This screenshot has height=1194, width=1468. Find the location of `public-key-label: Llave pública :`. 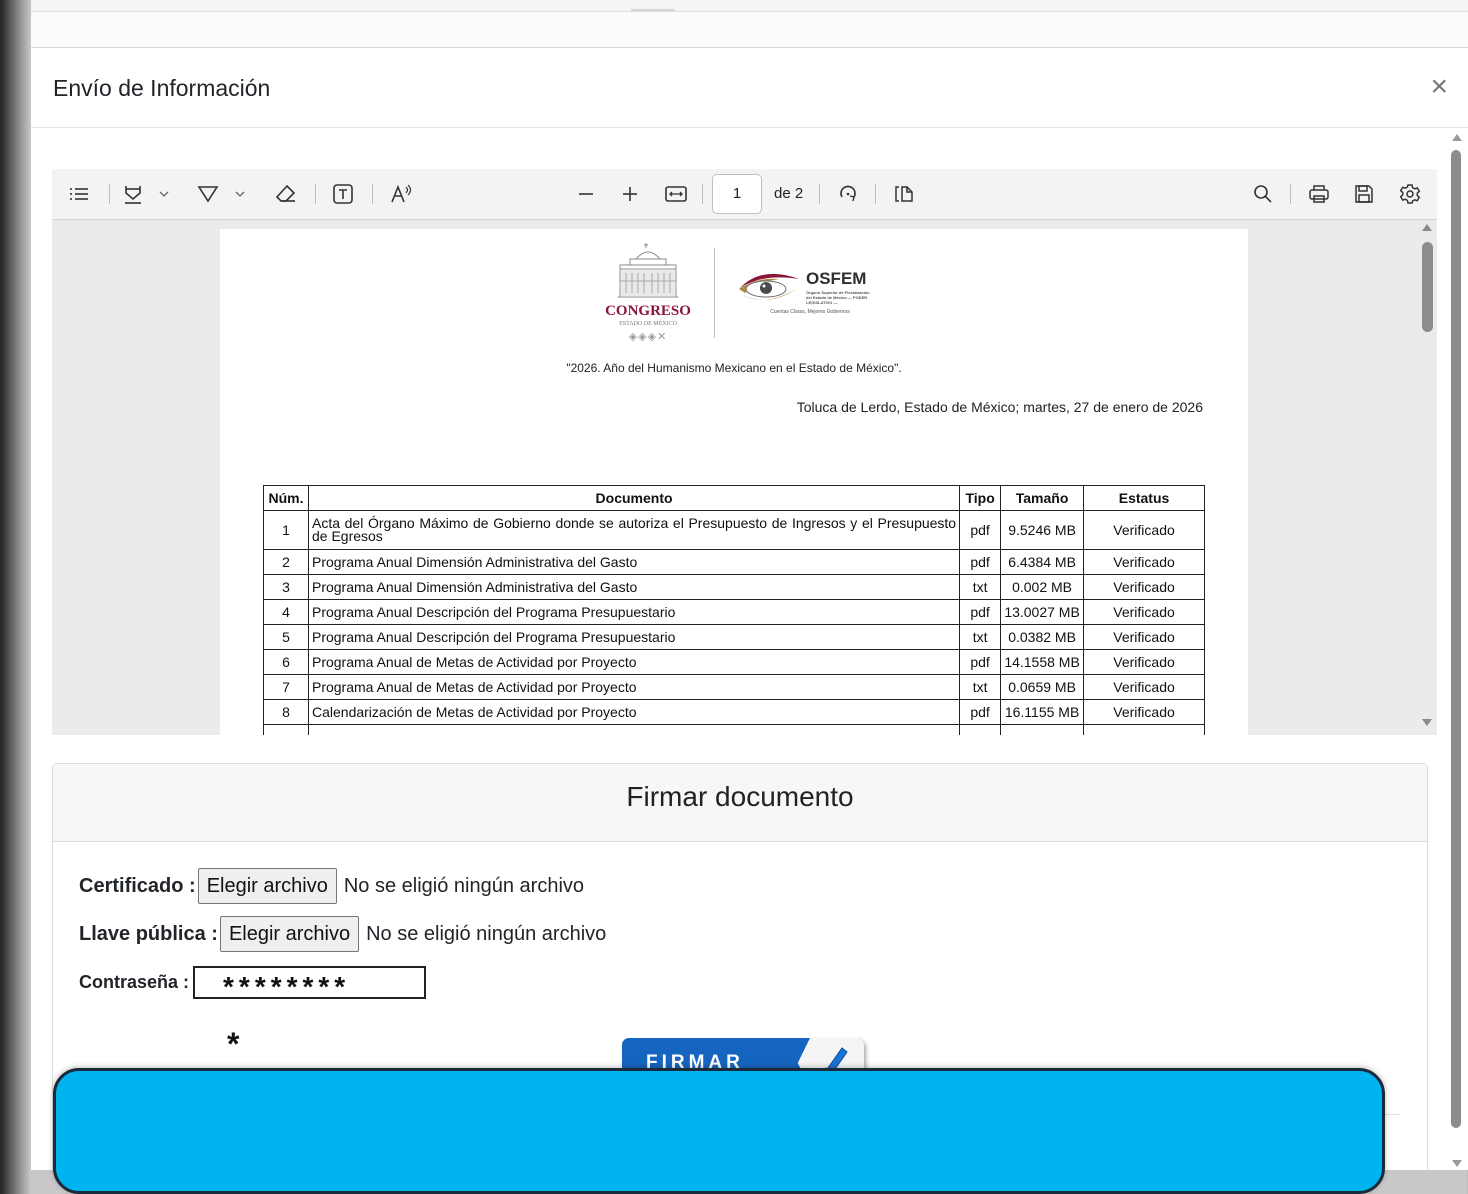

public-key-label: Llave pública : is located at coordinates (148, 933).